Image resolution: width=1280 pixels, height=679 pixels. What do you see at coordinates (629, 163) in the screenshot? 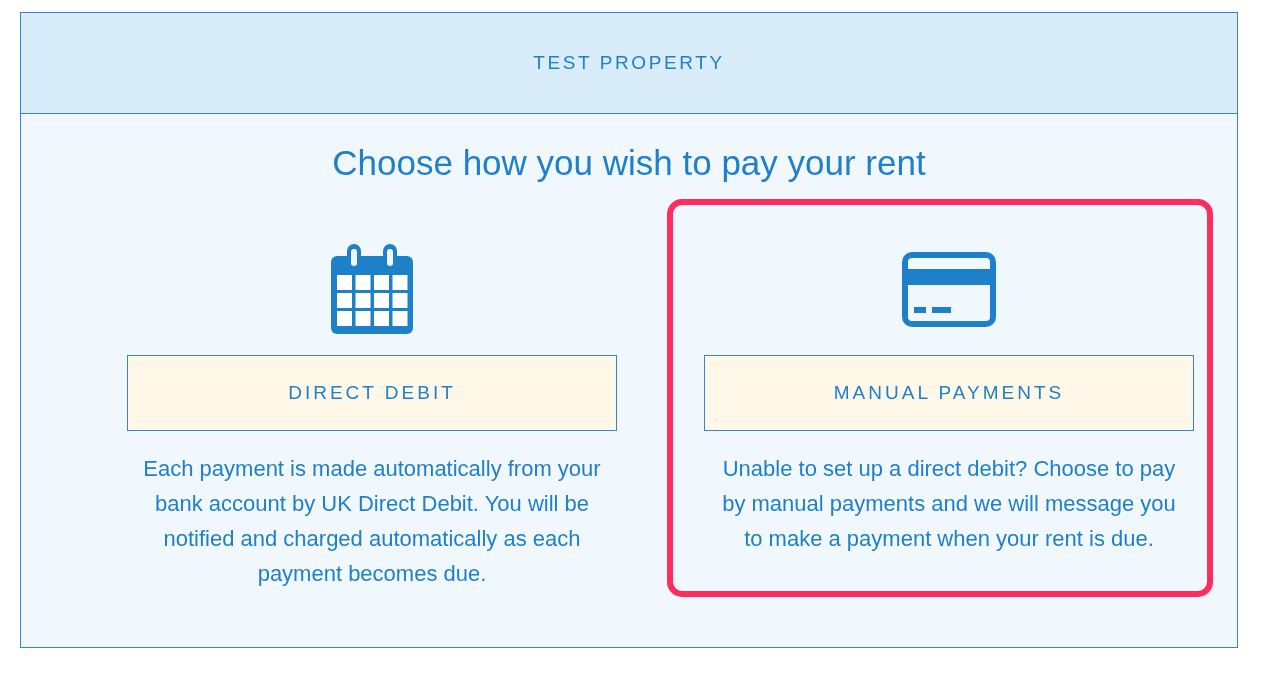
I see `page-heading: Choose how you wish to pay your rent` at bounding box center [629, 163].